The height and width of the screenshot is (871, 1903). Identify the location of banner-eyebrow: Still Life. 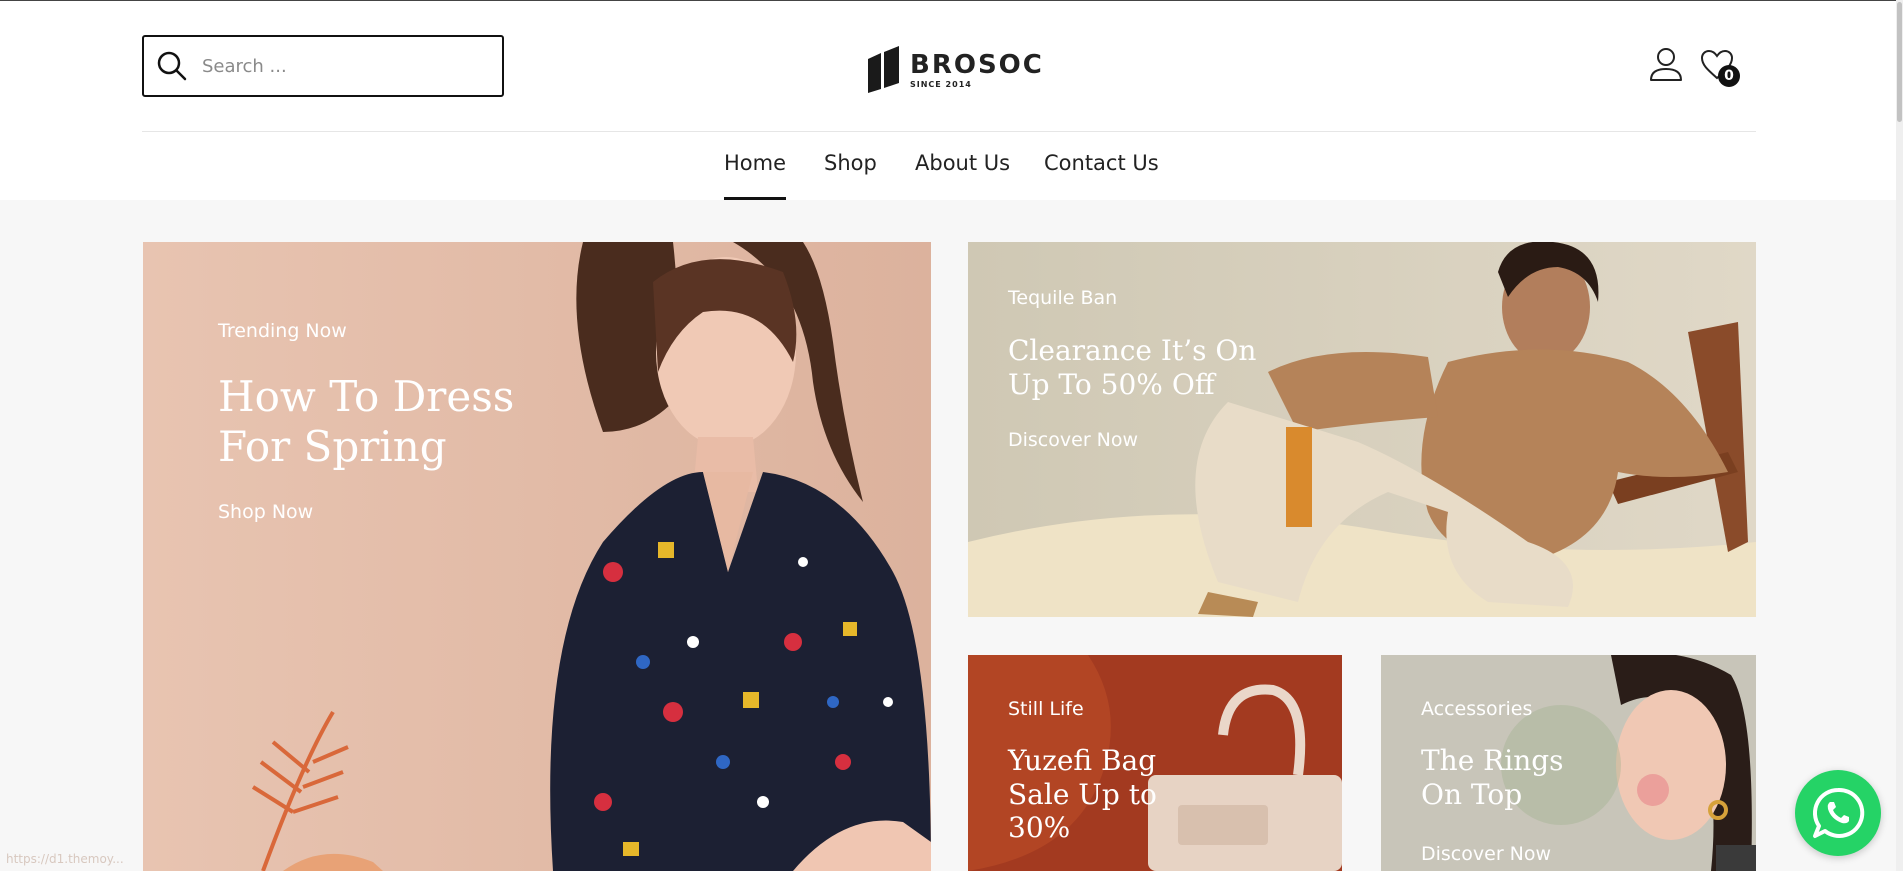
(1046, 709).